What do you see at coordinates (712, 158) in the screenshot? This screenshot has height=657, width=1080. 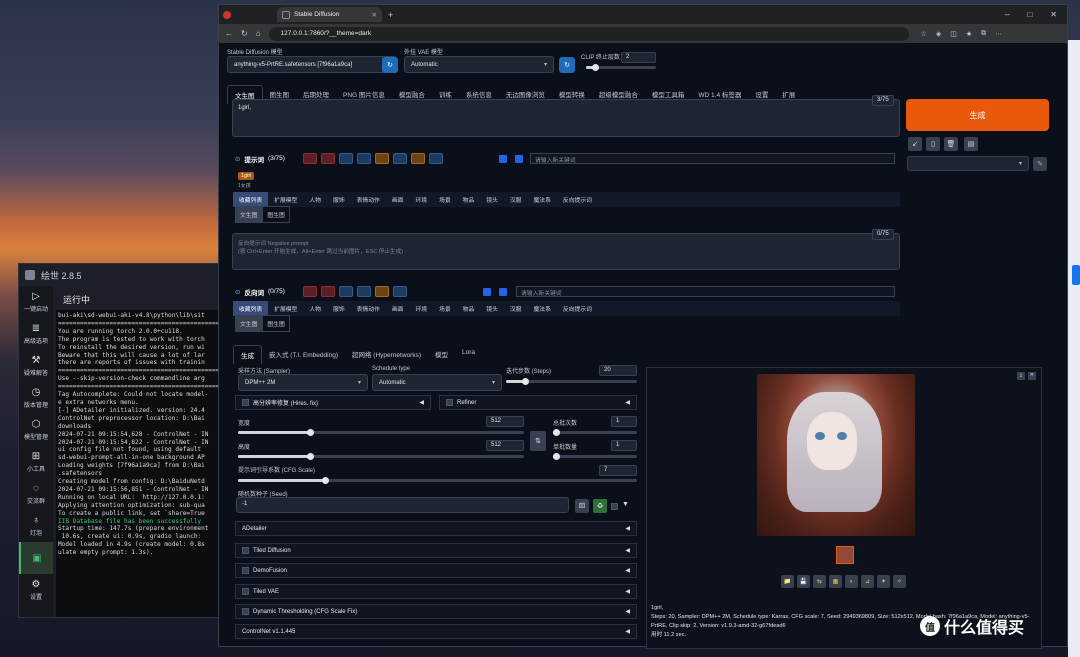 I see `keyword-input: 请输入新关键词` at bounding box center [712, 158].